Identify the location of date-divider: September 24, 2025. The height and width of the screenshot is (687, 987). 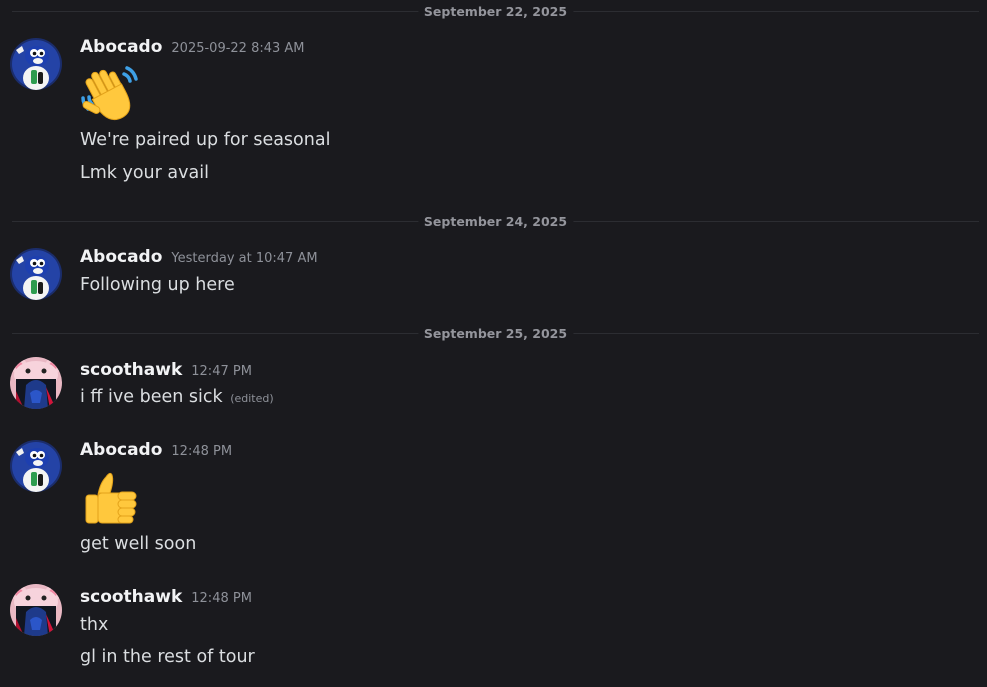
(495, 221).